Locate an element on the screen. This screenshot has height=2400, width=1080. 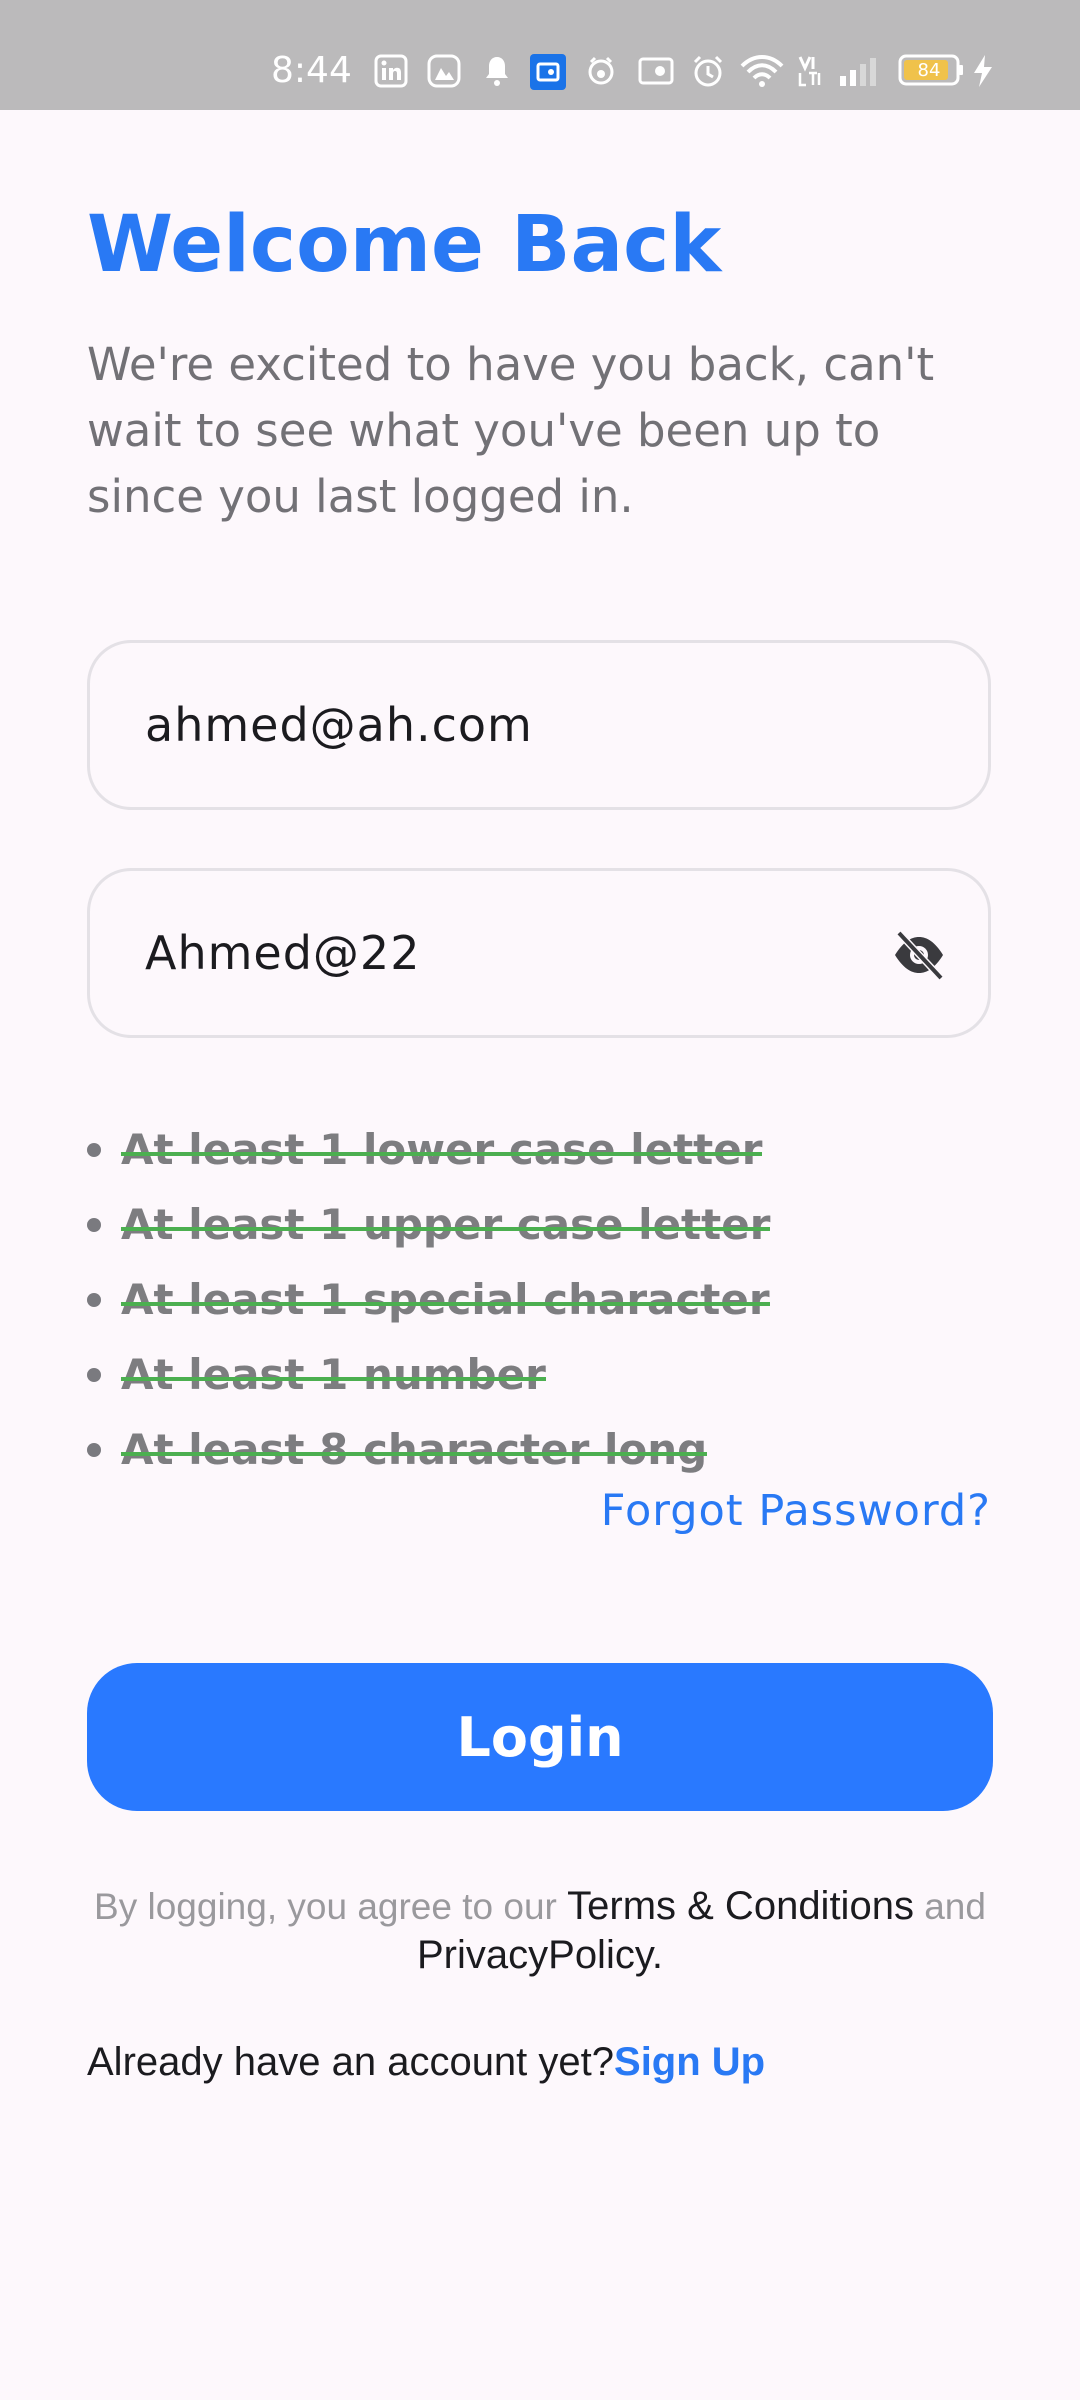
status-bar: 8:44 84 is located at coordinates (540, 55).